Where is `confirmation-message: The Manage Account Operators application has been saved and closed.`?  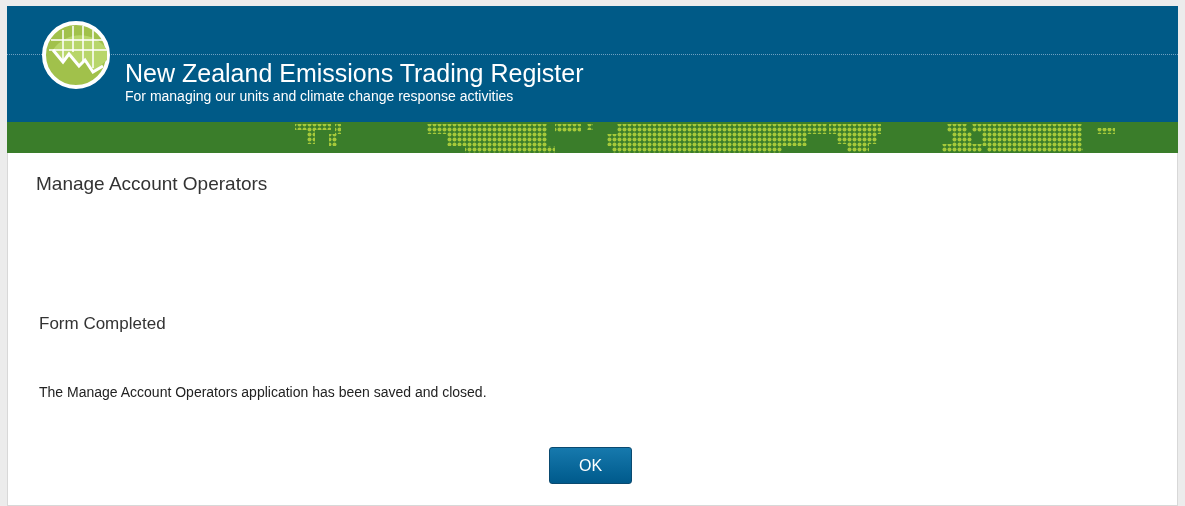
confirmation-message: The Manage Account Operators application has been saved and closed. is located at coordinates (263, 392).